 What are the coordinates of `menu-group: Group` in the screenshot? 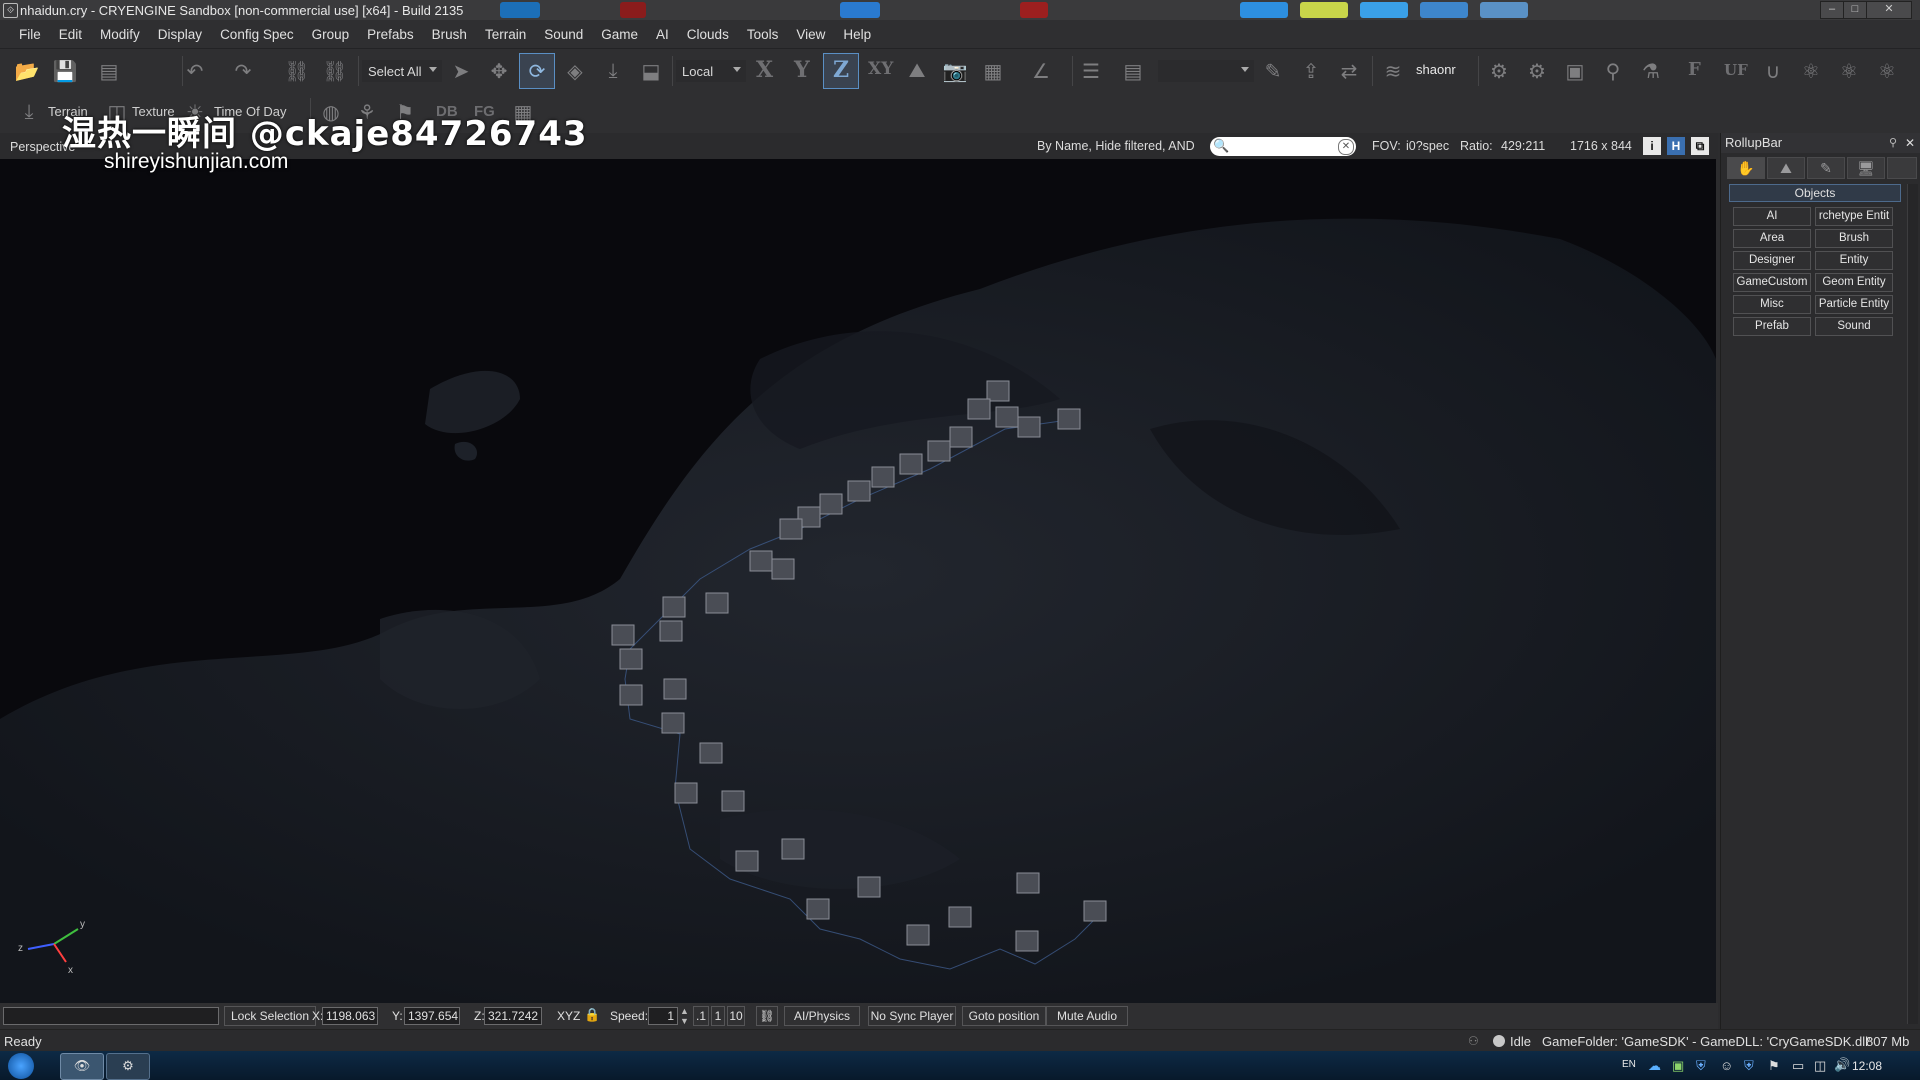 It's located at (331, 34).